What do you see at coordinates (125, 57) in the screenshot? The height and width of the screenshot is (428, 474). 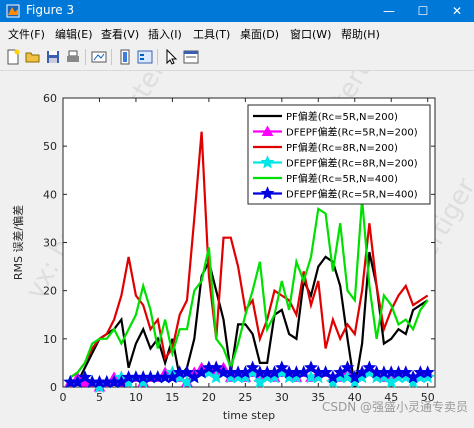 I see `insert-colorbar-icon` at bounding box center [125, 57].